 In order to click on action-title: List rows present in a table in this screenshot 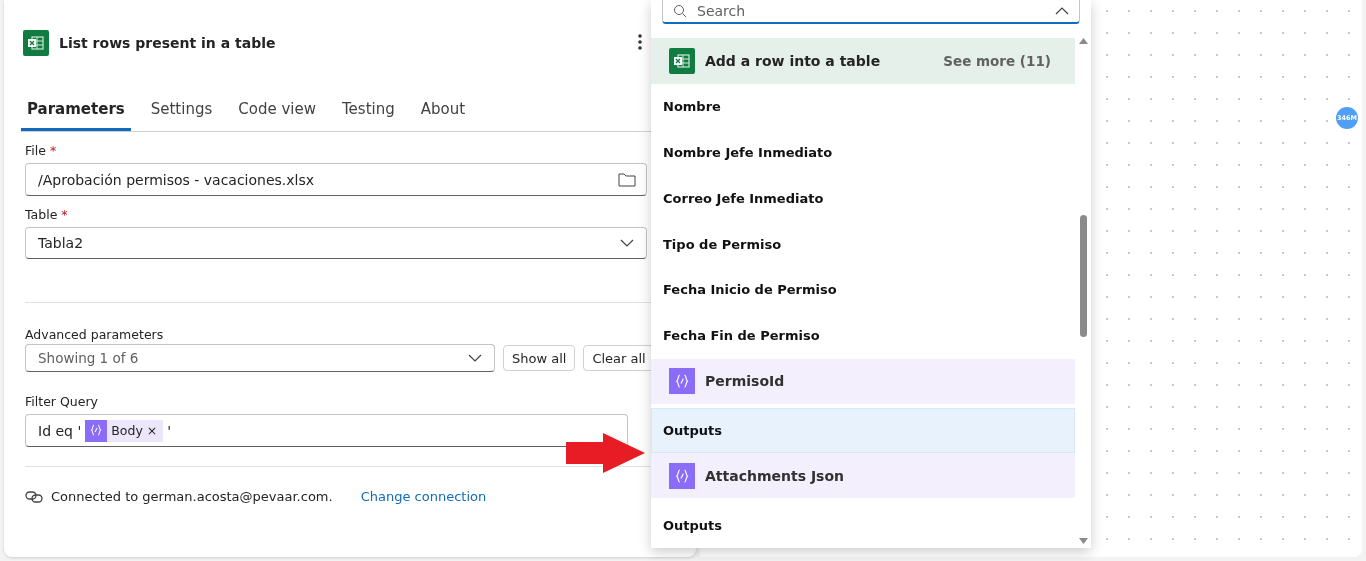, I will do `click(168, 43)`.